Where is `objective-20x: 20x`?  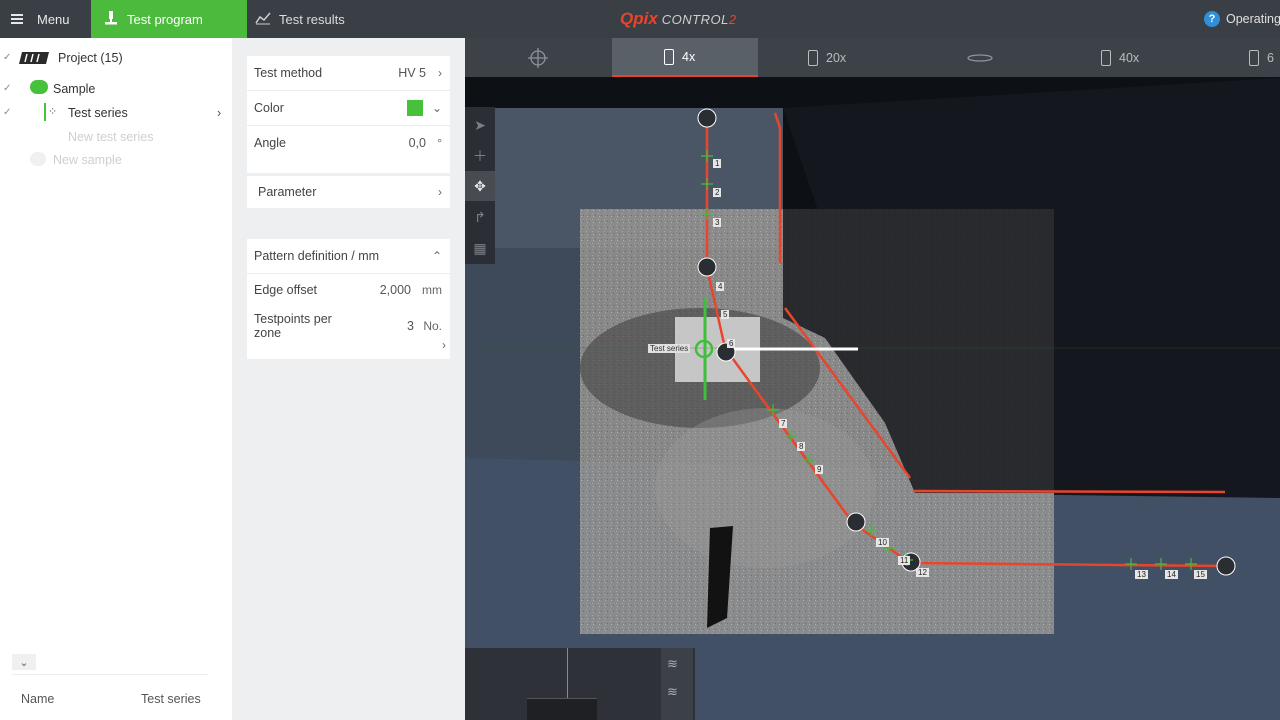
objective-20x: 20x is located at coordinates (848, 57).